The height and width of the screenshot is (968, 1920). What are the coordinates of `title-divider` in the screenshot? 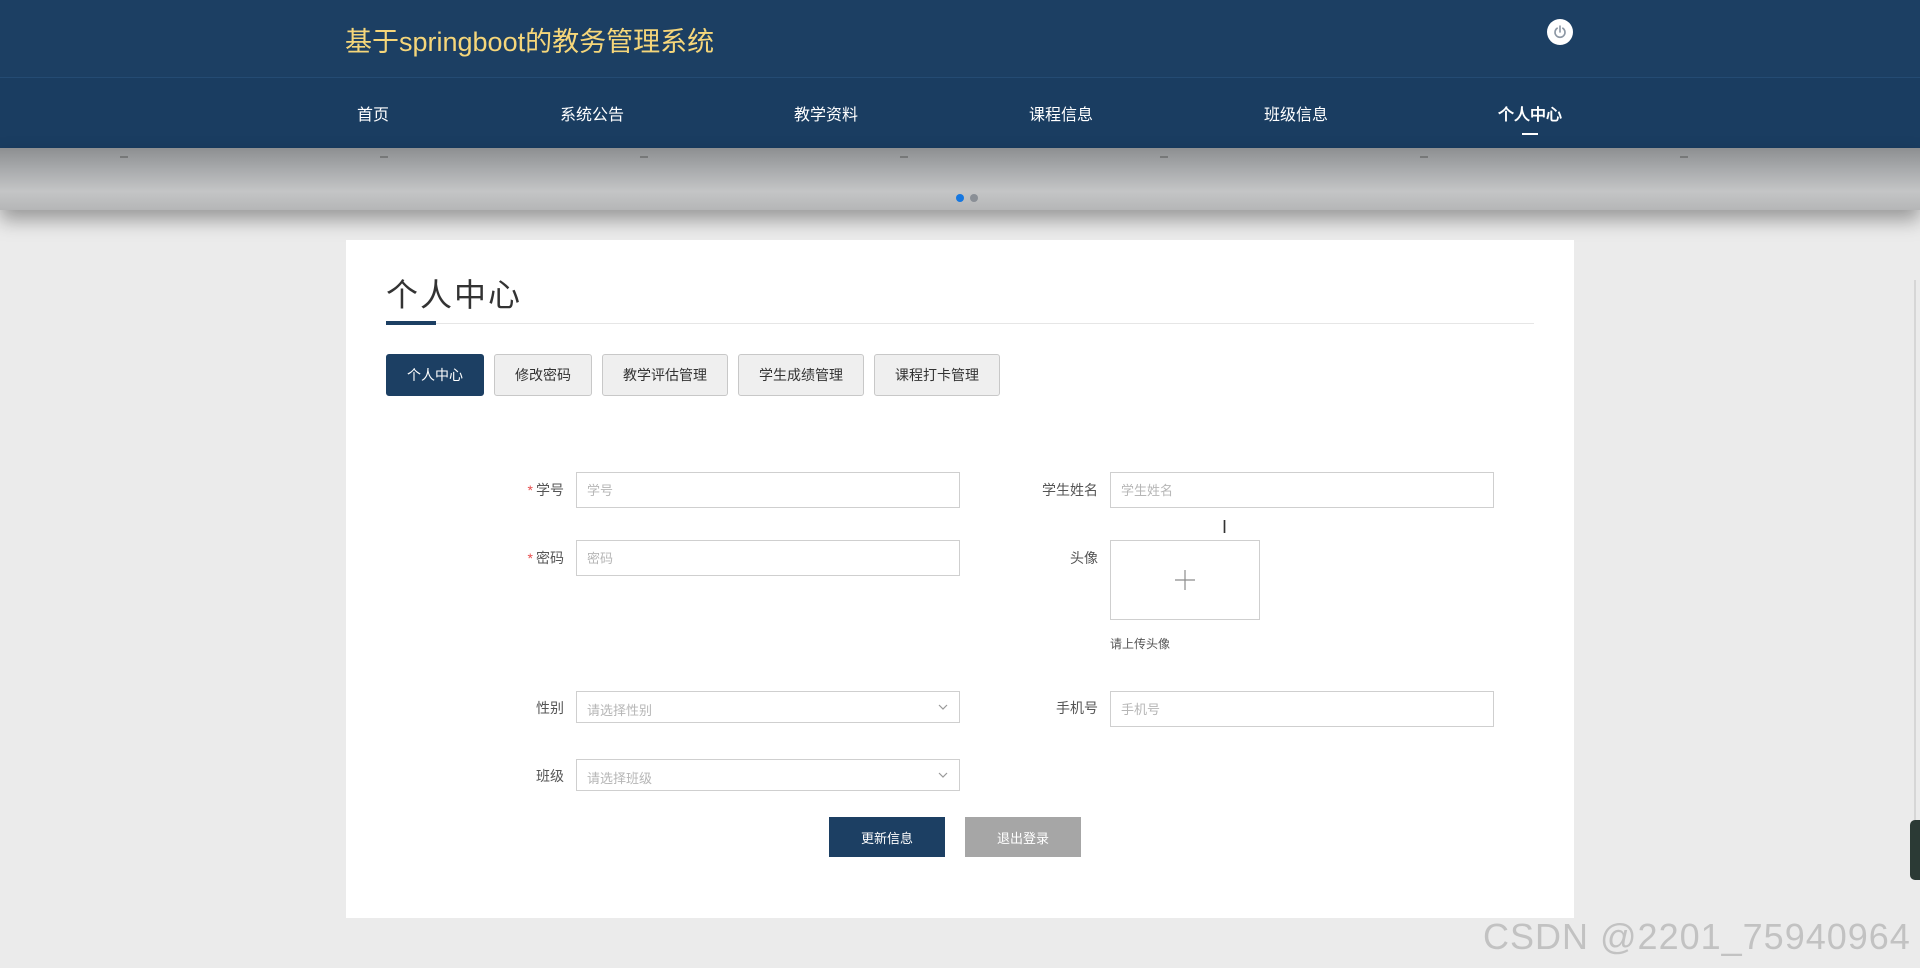 It's located at (960, 323).